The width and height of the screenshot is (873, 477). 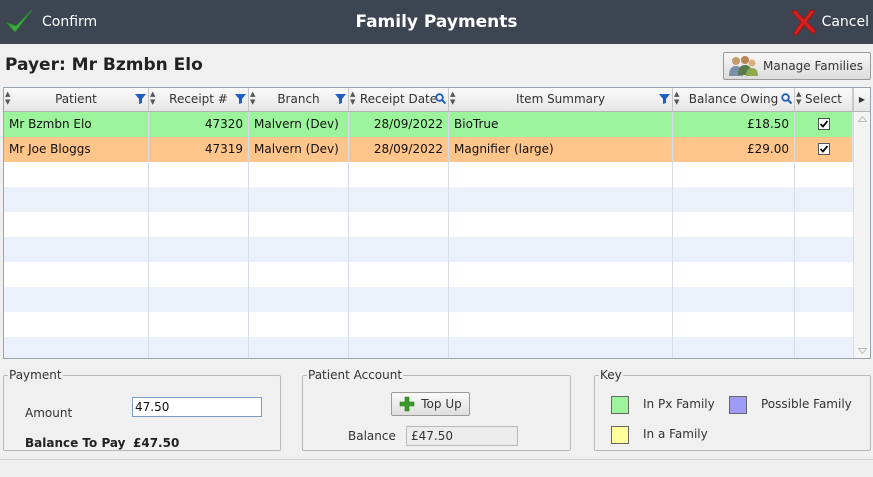 I want to click on patient-account-legend: Patient Account, so click(x=355, y=375).